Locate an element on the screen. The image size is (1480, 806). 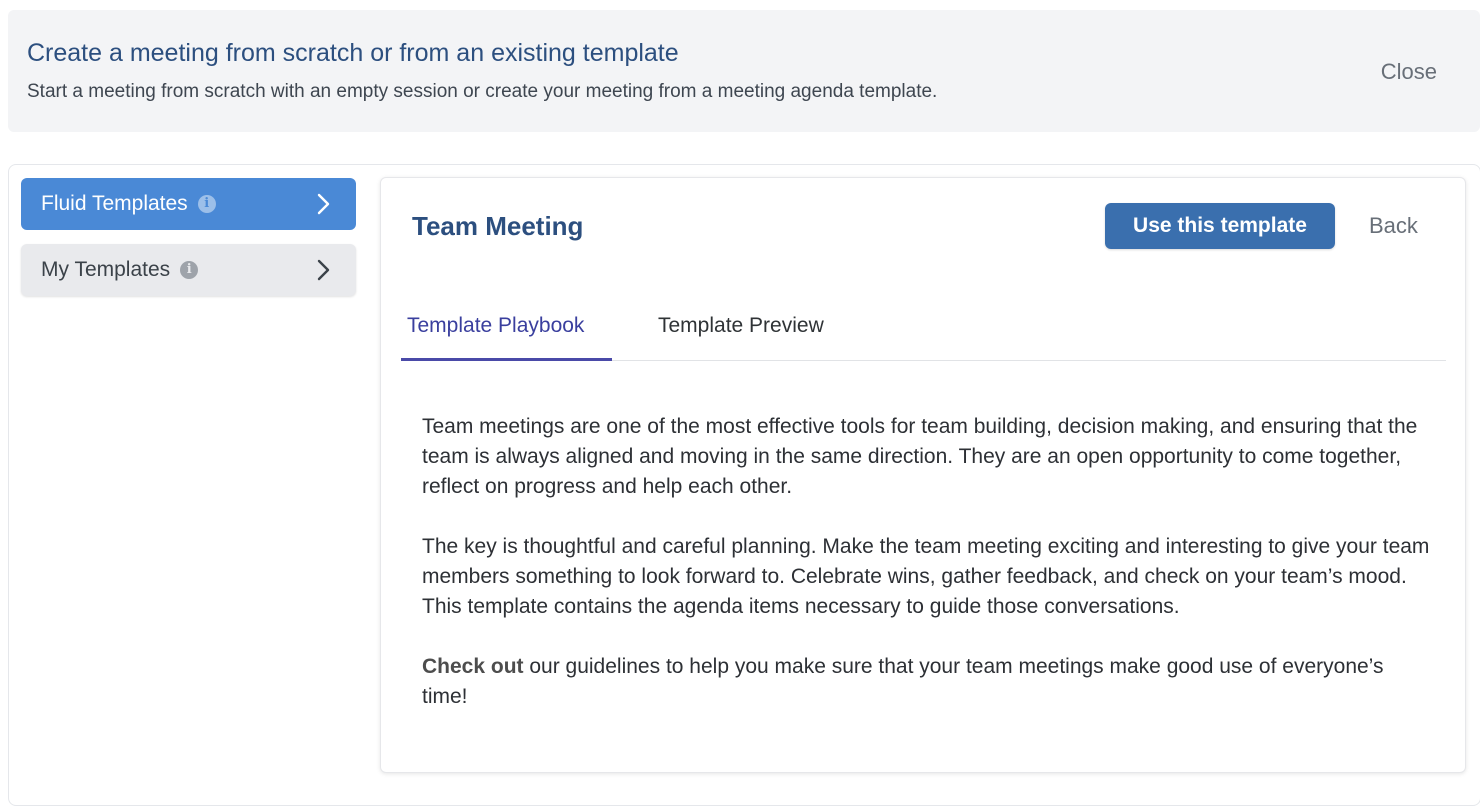
sidebar-item-label: Fluid Templates is located at coordinates (114, 203).